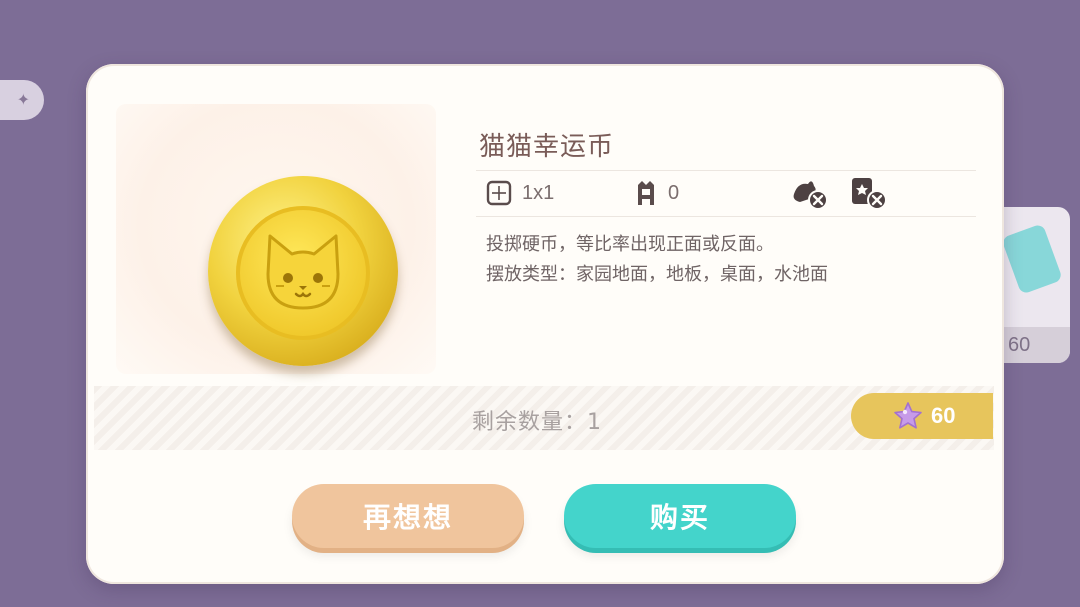 The image size is (1080, 607). I want to click on edit-status, so click(870, 194).